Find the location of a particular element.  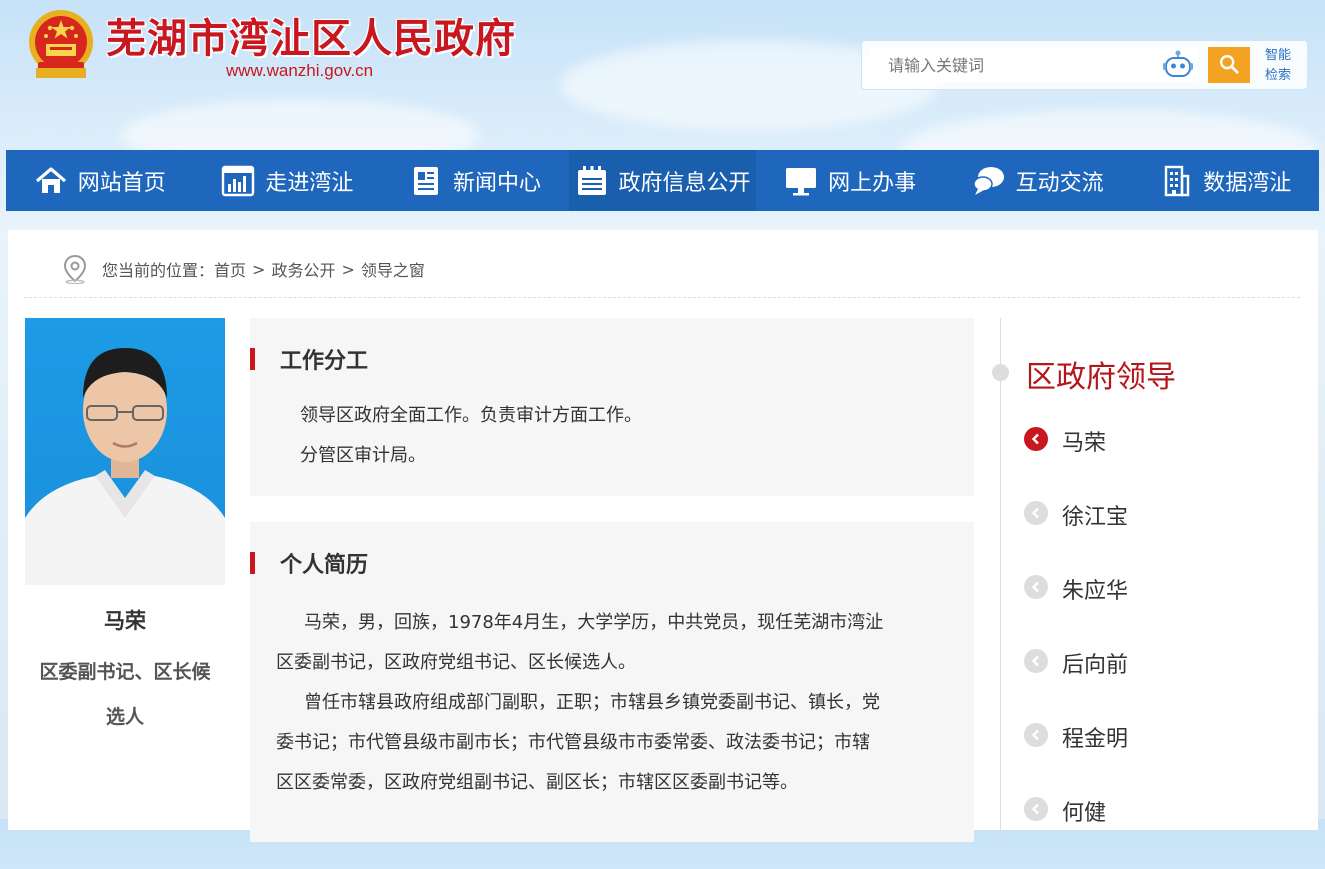

sidebar-divider is located at coordinates (1000, 578).